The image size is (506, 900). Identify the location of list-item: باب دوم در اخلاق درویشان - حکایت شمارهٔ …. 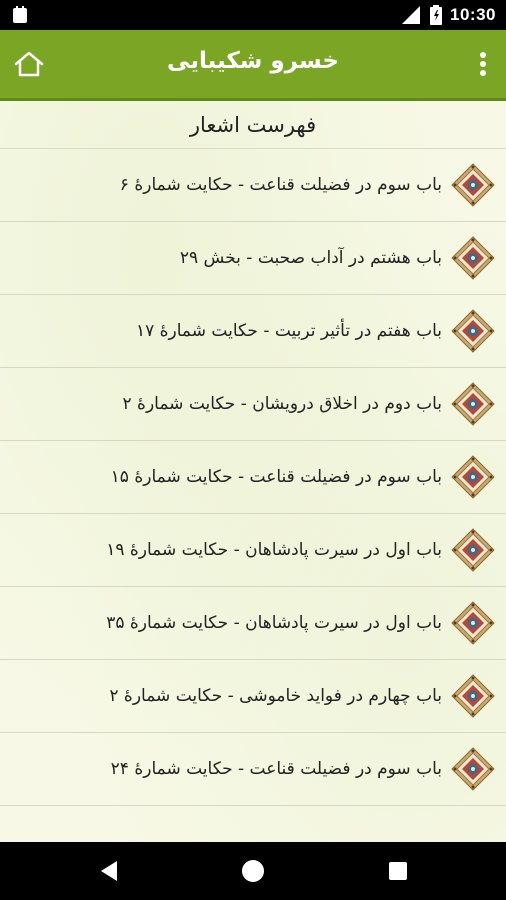
(253, 404).